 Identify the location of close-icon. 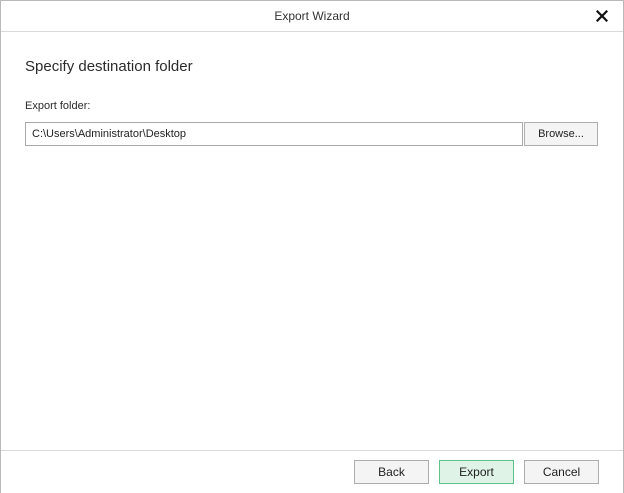
(602, 16).